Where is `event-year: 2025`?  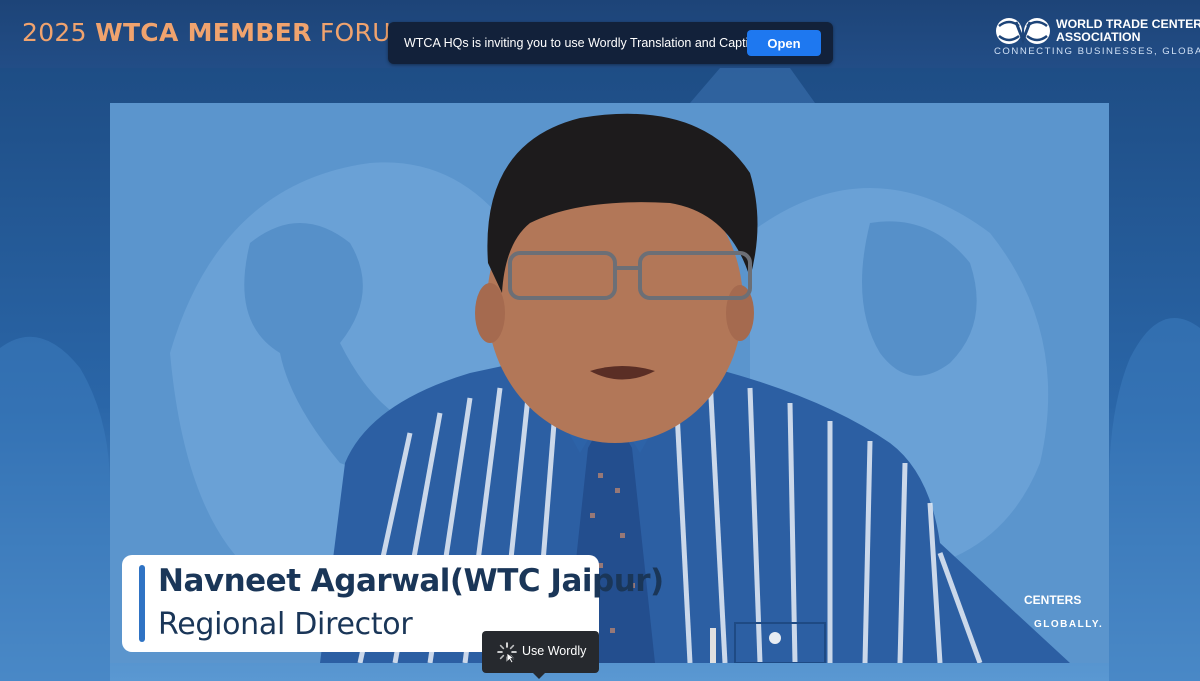 event-year: 2025 is located at coordinates (54, 32).